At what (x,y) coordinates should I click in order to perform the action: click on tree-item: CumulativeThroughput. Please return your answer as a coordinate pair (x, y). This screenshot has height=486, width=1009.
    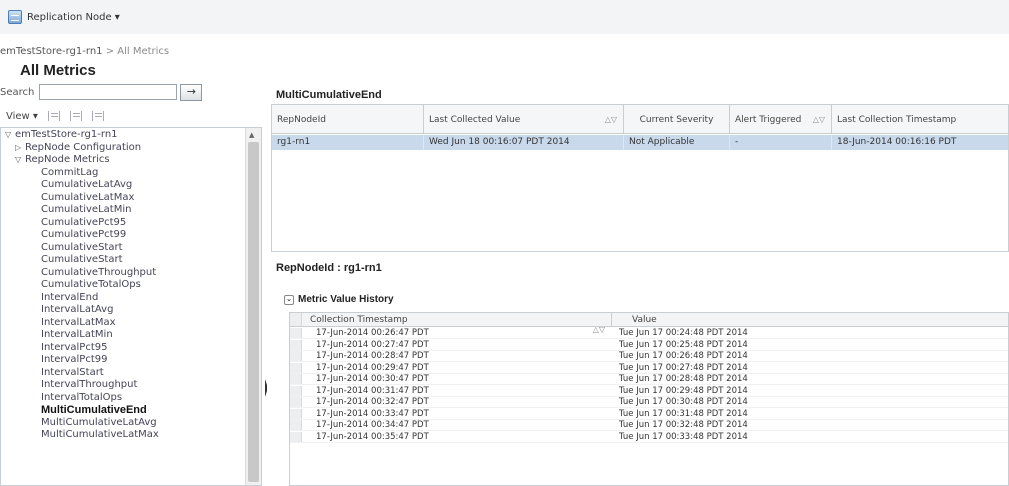
    Looking at the image, I should click on (98, 273).